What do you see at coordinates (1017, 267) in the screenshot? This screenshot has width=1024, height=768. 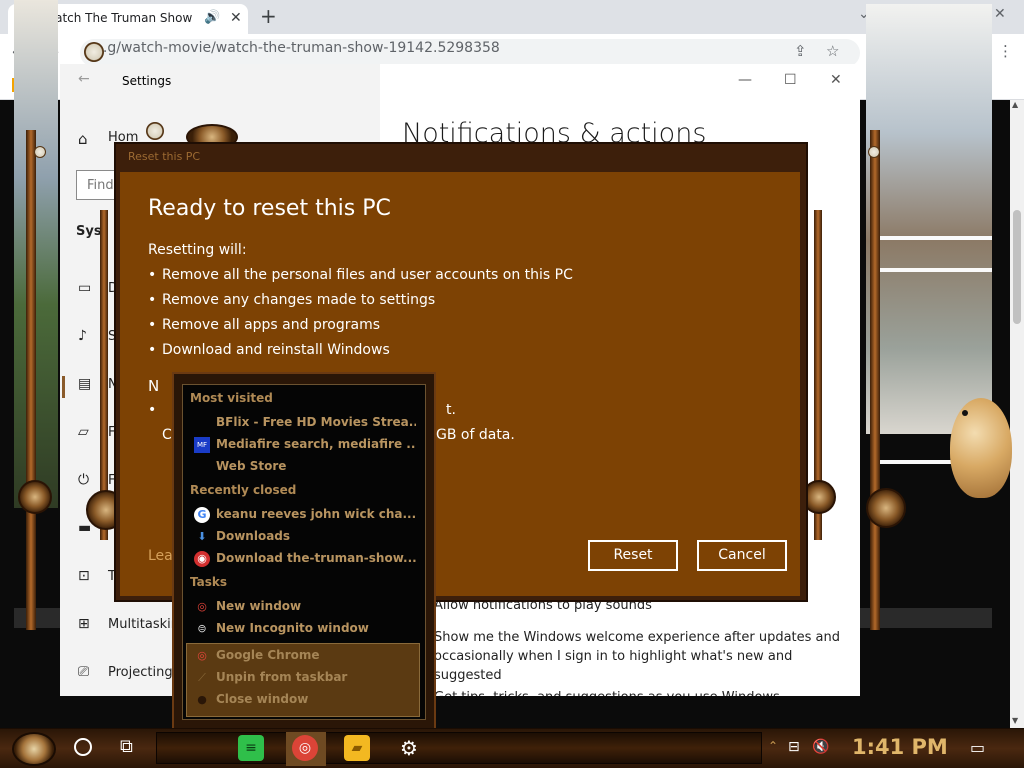 I see `scrollbar-thumb` at bounding box center [1017, 267].